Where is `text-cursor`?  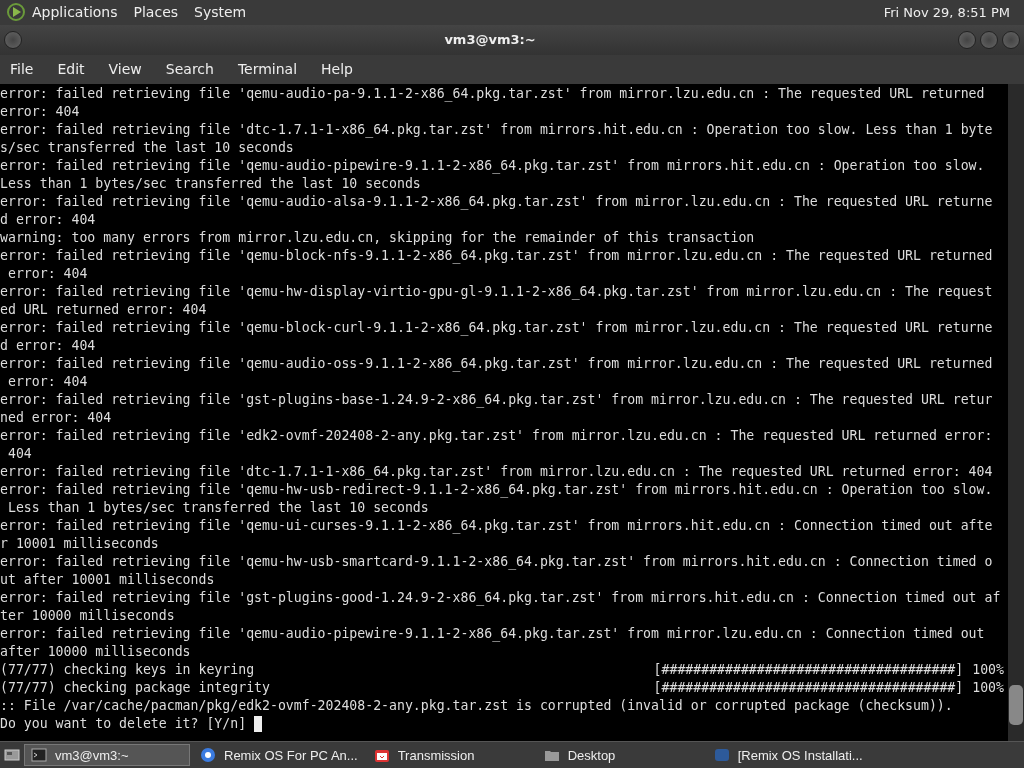
text-cursor is located at coordinates (258, 723).